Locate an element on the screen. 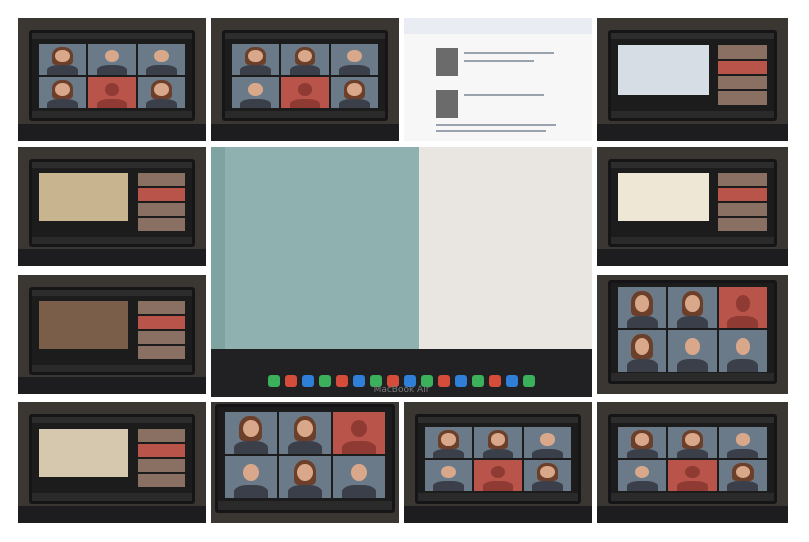 This screenshot has width=809, height=542. photo-document-screen is located at coordinates (498, 79).